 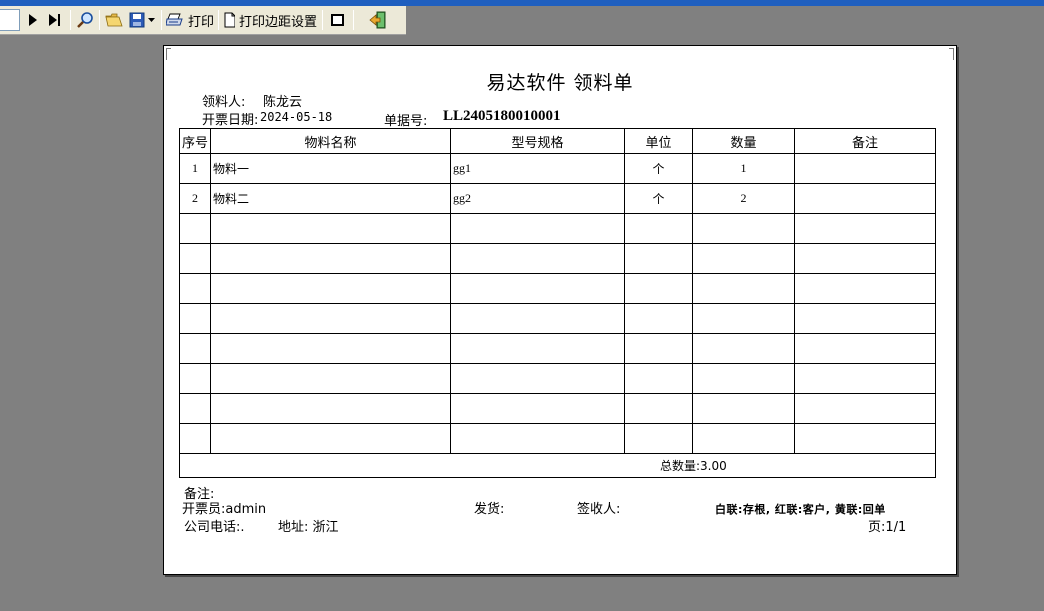 I want to click on cell-material-name: 物料二, so click(x=331, y=198).